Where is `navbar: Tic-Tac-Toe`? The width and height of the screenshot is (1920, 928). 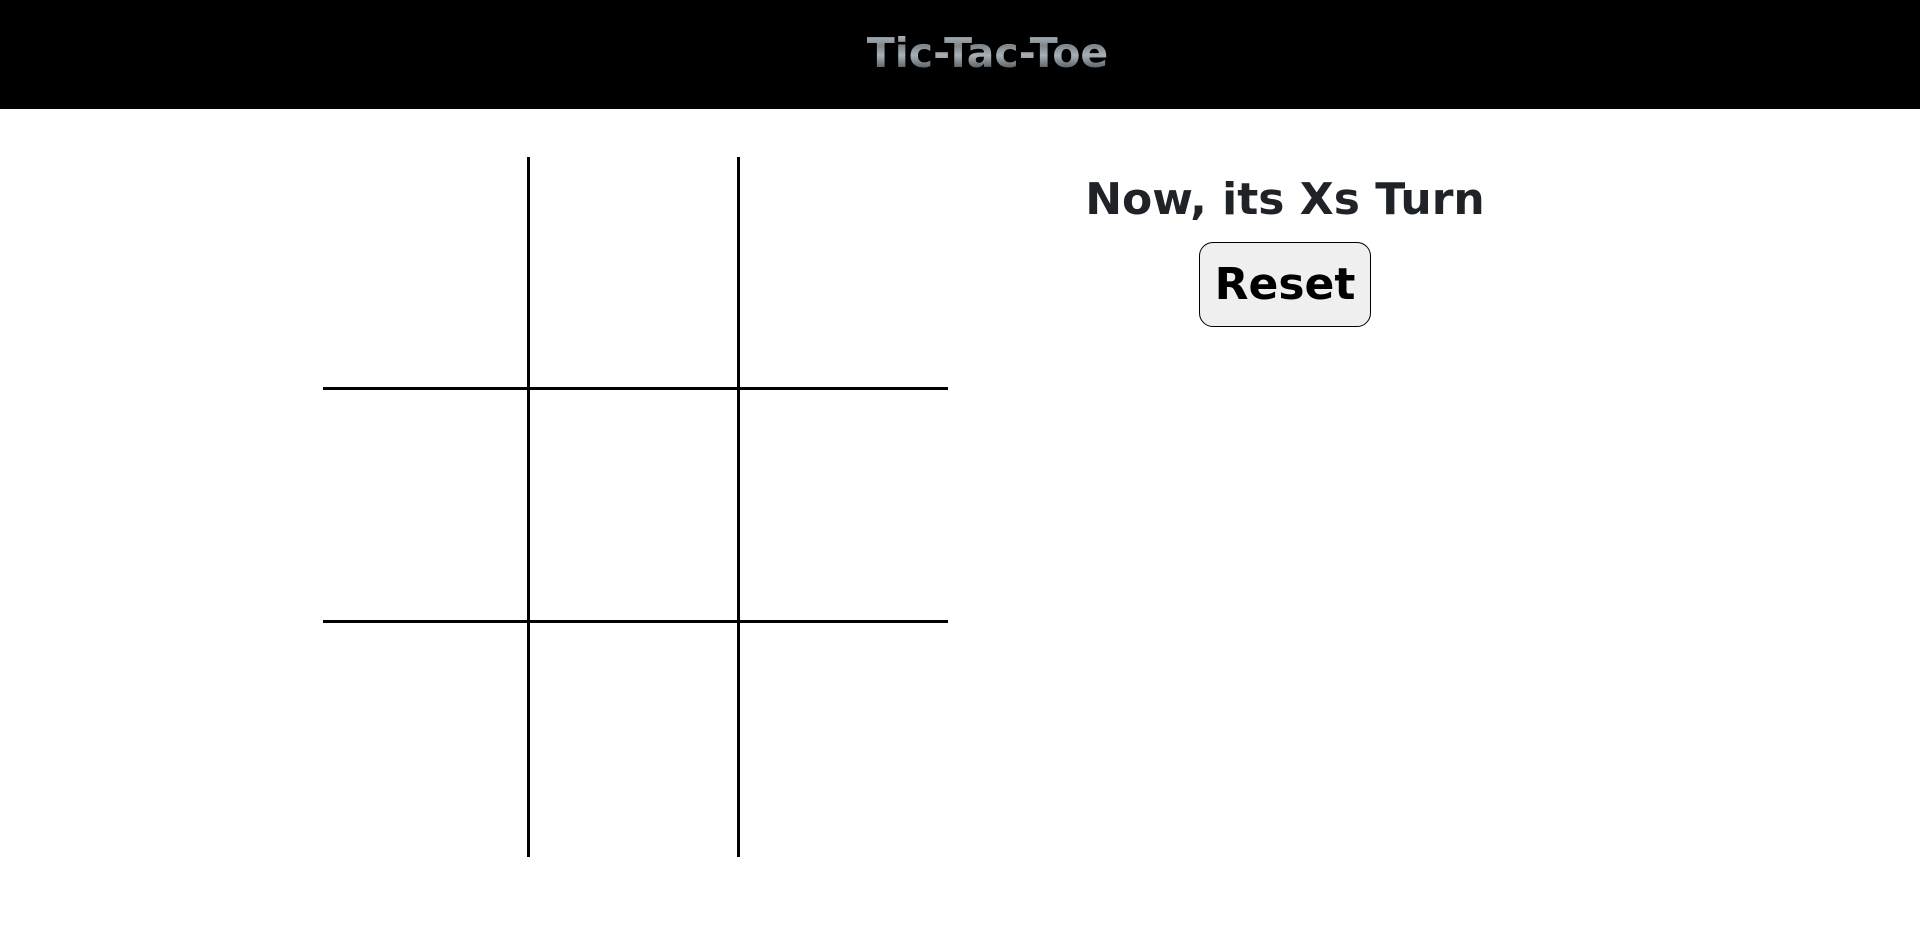 navbar: Tic-Tac-Toe is located at coordinates (960, 54).